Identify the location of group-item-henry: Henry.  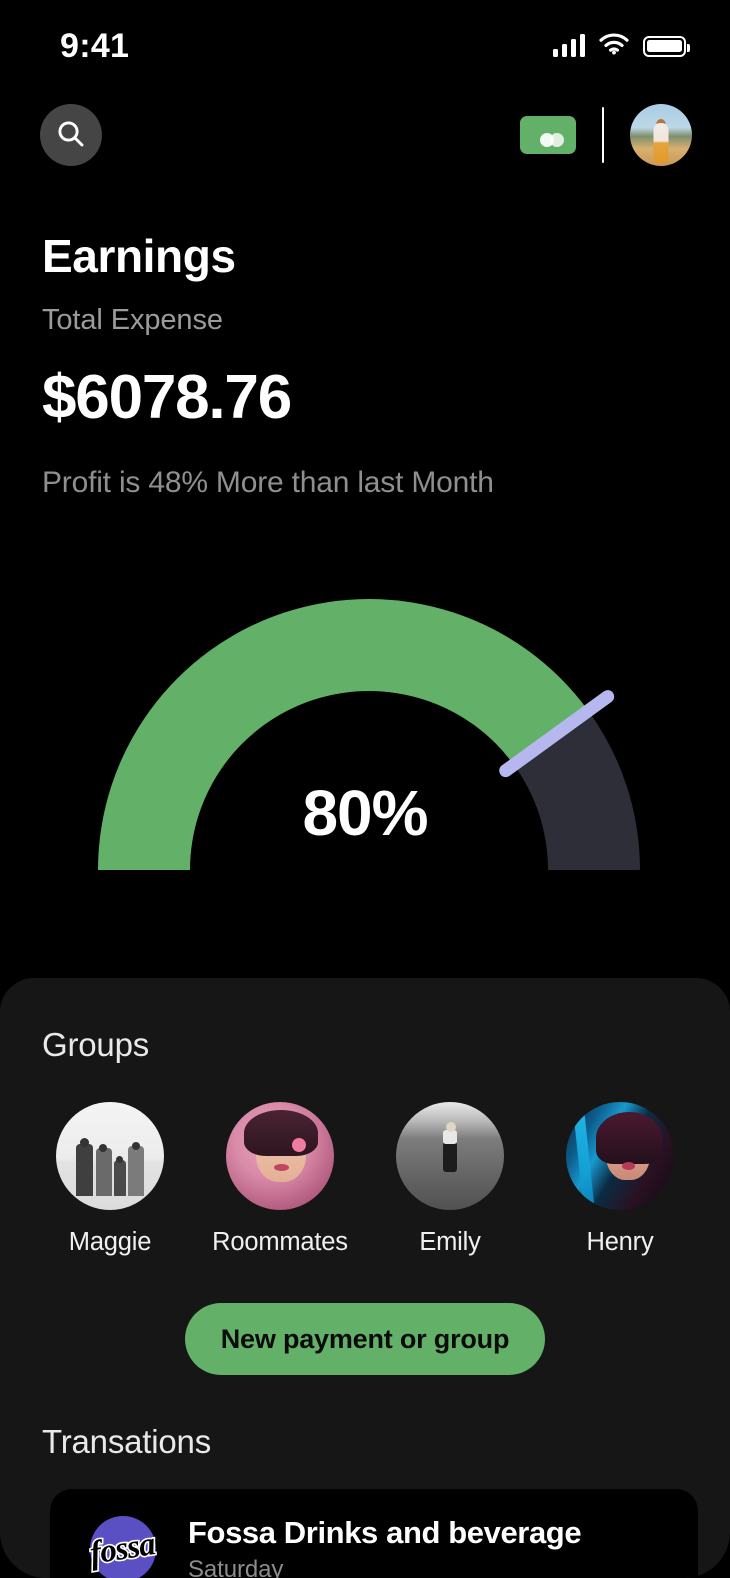
(620, 1179).